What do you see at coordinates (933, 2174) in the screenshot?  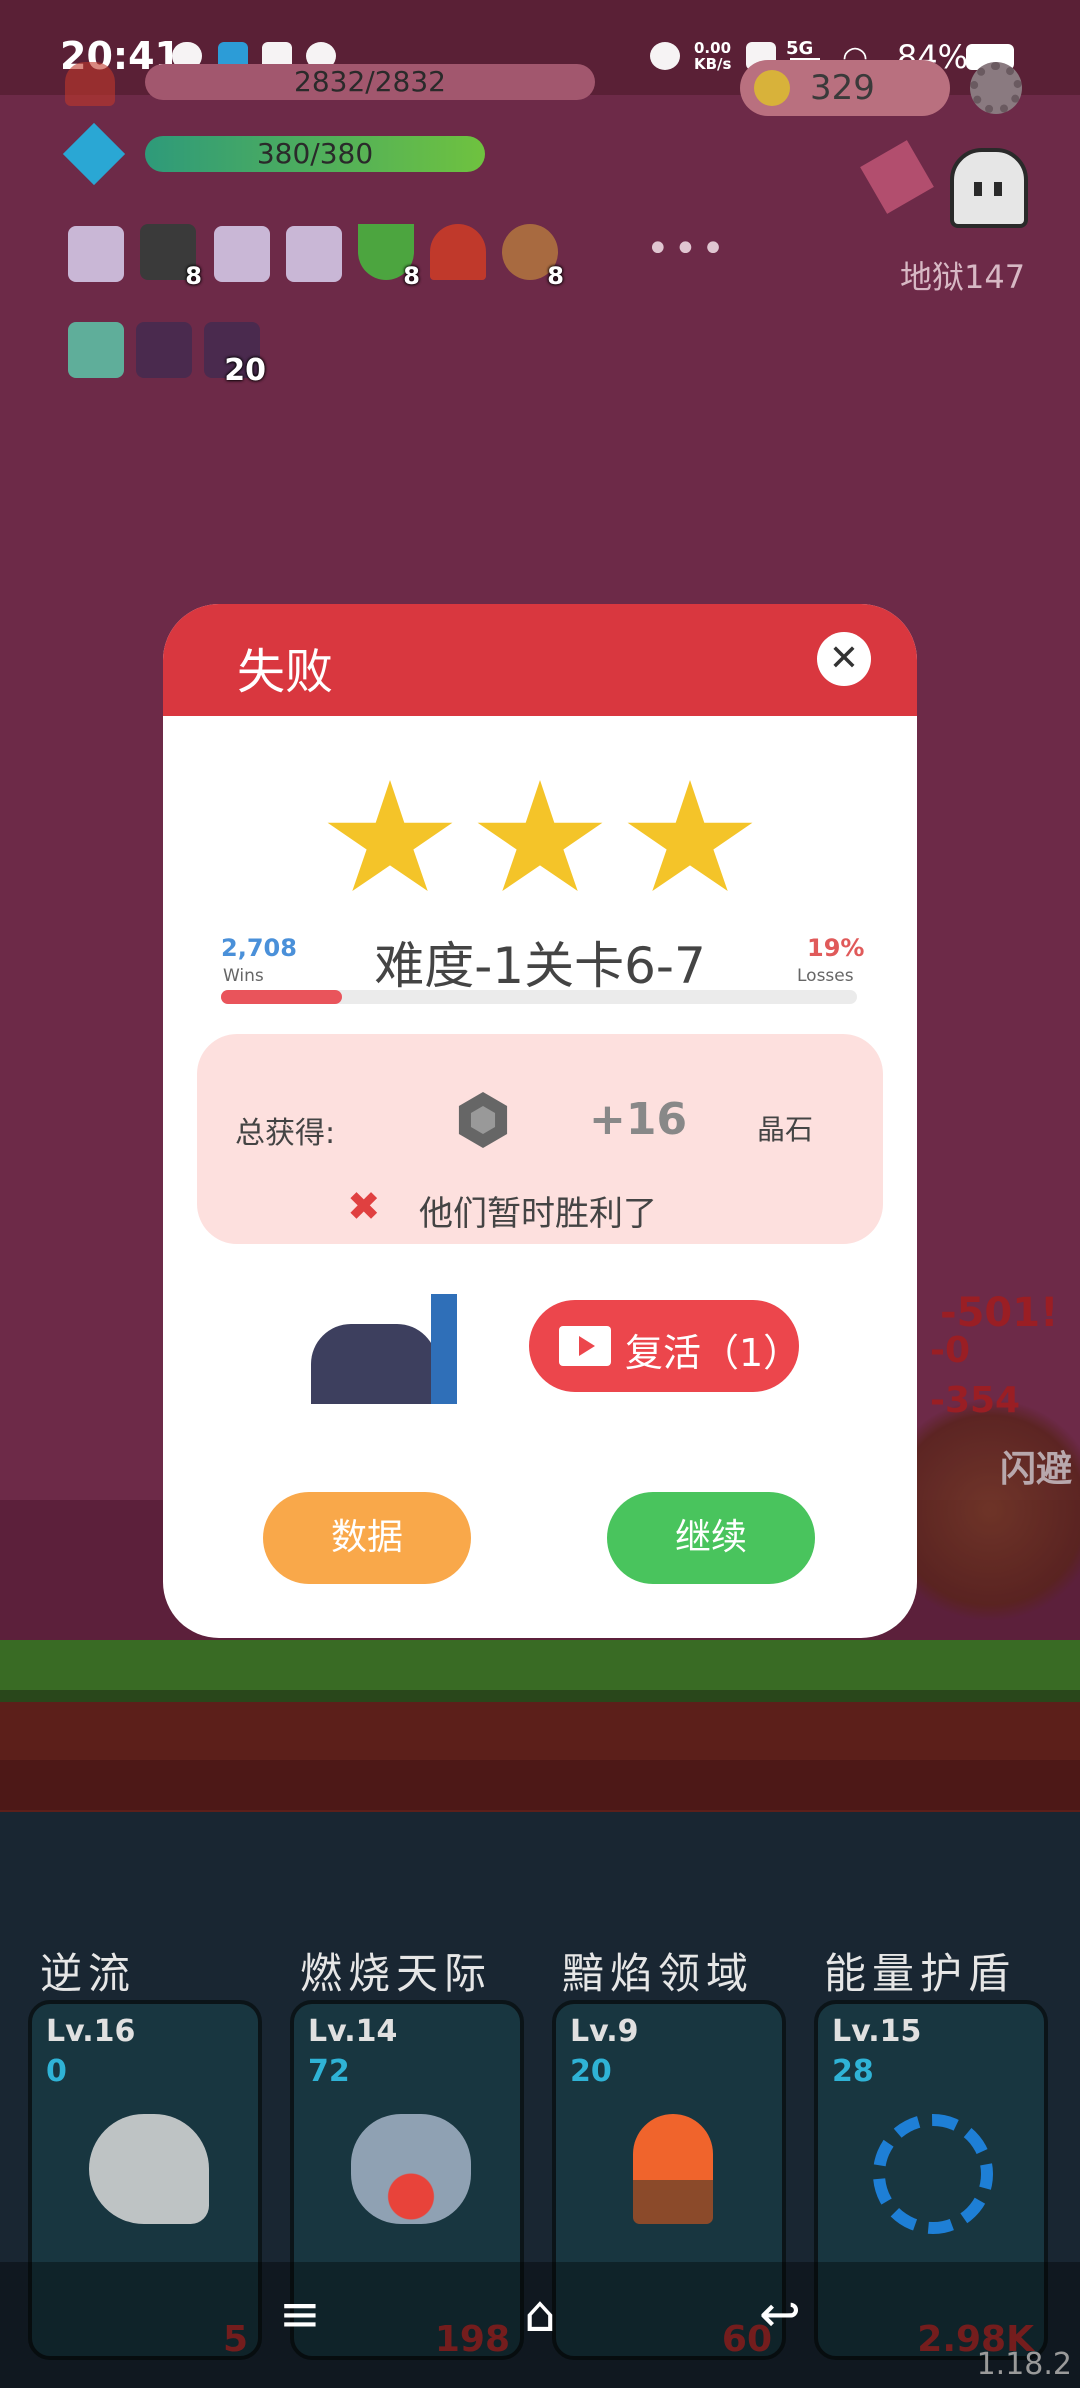 I see `refresh-shield-icon` at bounding box center [933, 2174].